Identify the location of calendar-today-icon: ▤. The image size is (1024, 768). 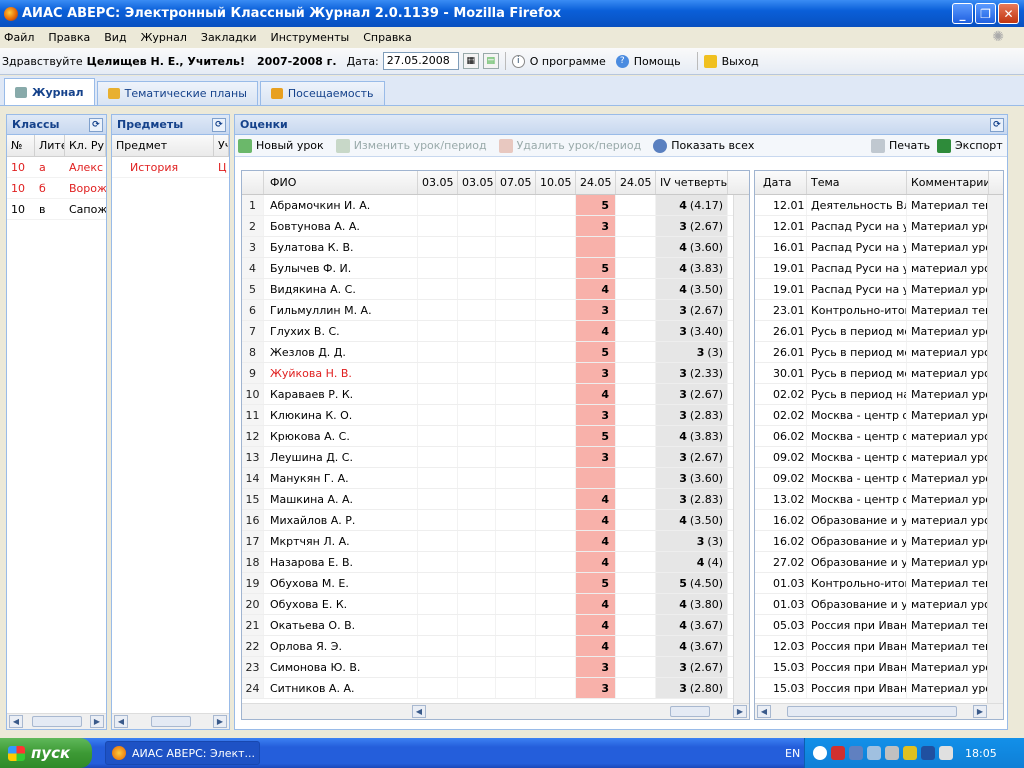
(490, 61).